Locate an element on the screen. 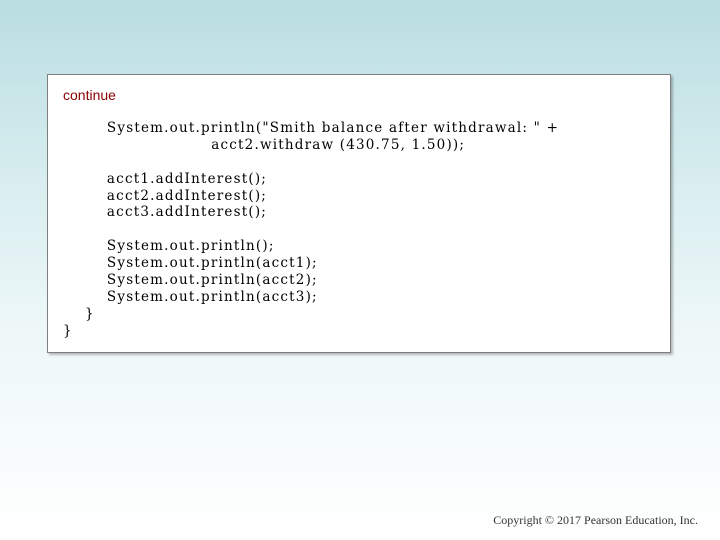 The width and height of the screenshot is (720, 540). code-line: System.out.println(acct1); is located at coordinates (190, 263).